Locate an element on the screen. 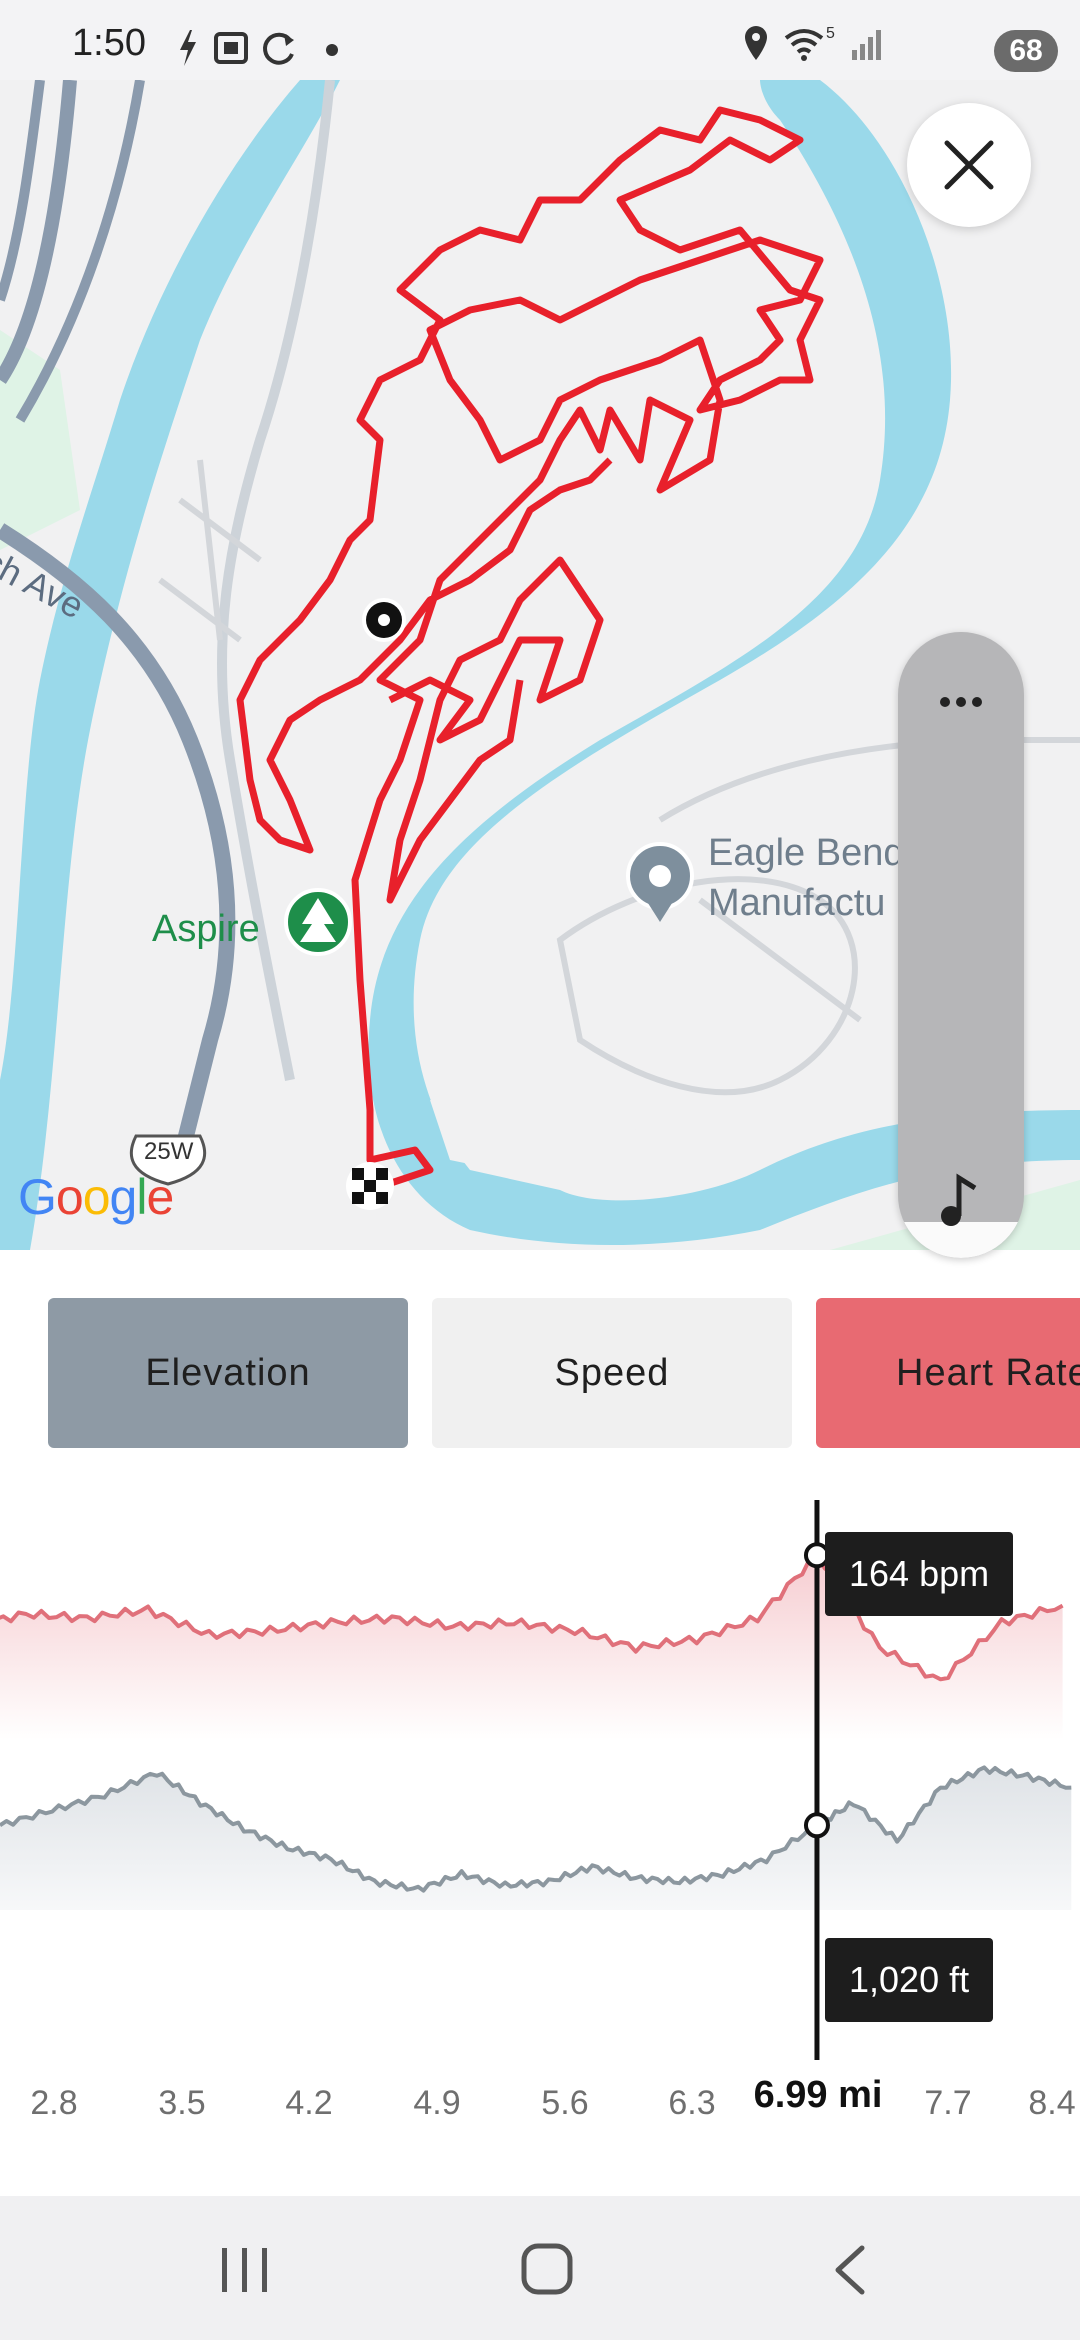 Image resolution: width=1080 pixels, height=2340 pixels. series-area is located at coordinates (536, 1838).